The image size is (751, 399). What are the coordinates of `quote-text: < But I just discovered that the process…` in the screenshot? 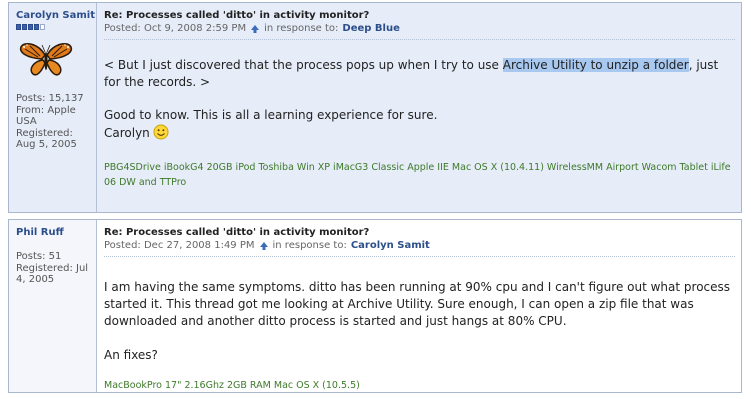 It's located at (303, 65).